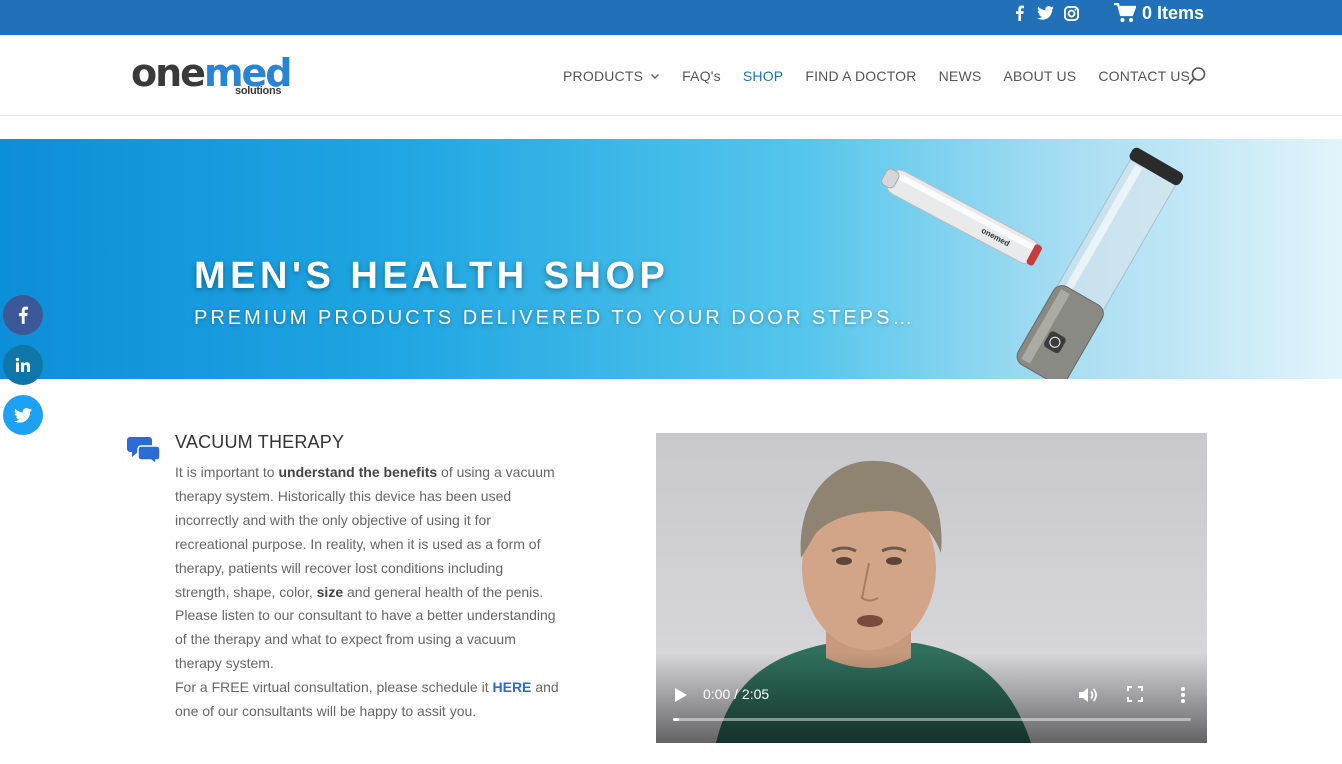  What do you see at coordinates (432, 276) in the screenshot?
I see `hero-title: MEN'S HEALTH SHOP` at bounding box center [432, 276].